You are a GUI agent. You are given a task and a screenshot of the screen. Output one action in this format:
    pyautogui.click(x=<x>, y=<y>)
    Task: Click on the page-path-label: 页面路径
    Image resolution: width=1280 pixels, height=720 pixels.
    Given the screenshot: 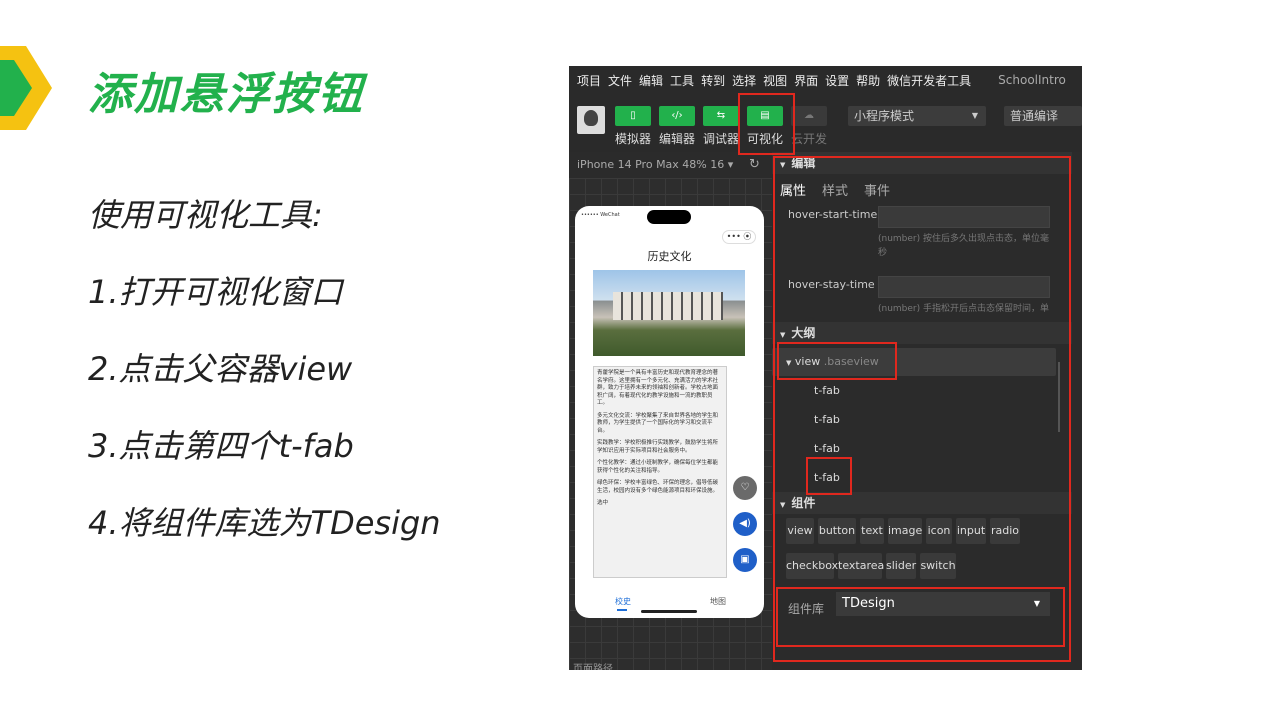 What is the action you would take?
    pyautogui.click(x=593, y=667)
    